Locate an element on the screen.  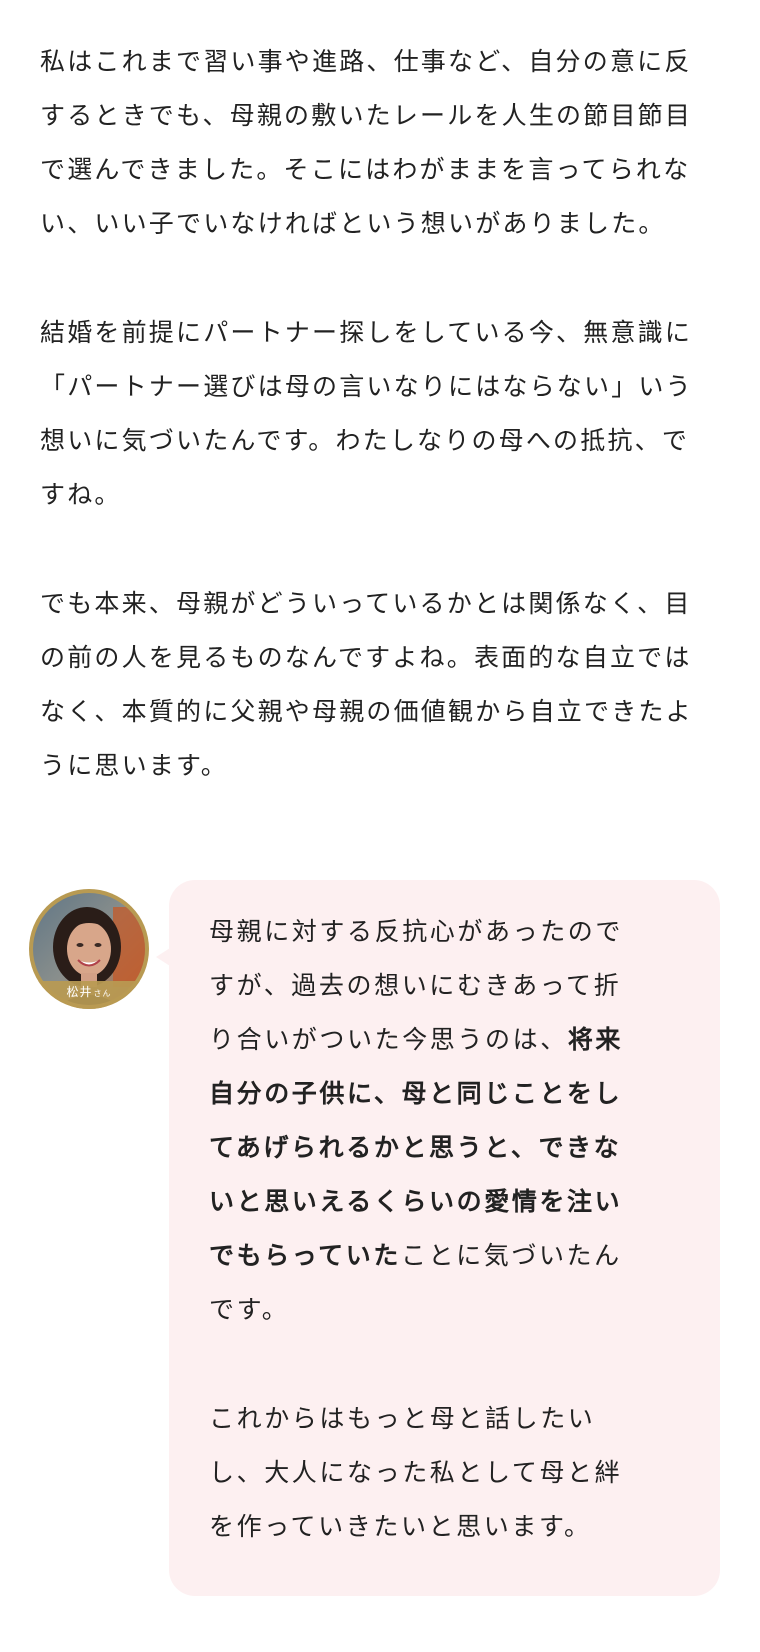
speaker-name: 松井さん is located at coordinates (89, 993).